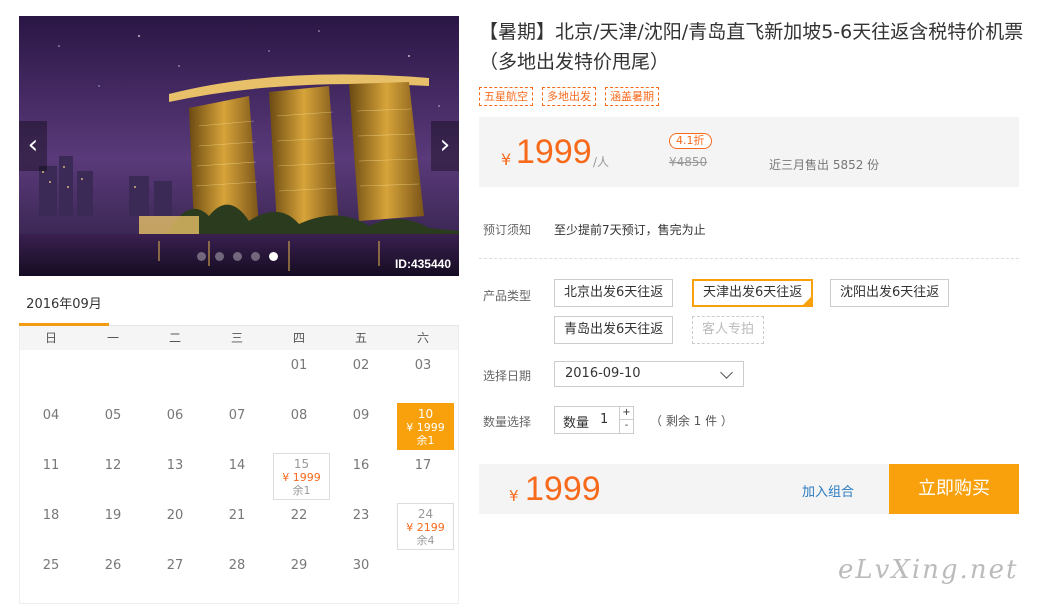 The image size is (1048, 605). Describe the element at coordinates (361, 365) in the screenshot. I see `day-number: 02` at that location.